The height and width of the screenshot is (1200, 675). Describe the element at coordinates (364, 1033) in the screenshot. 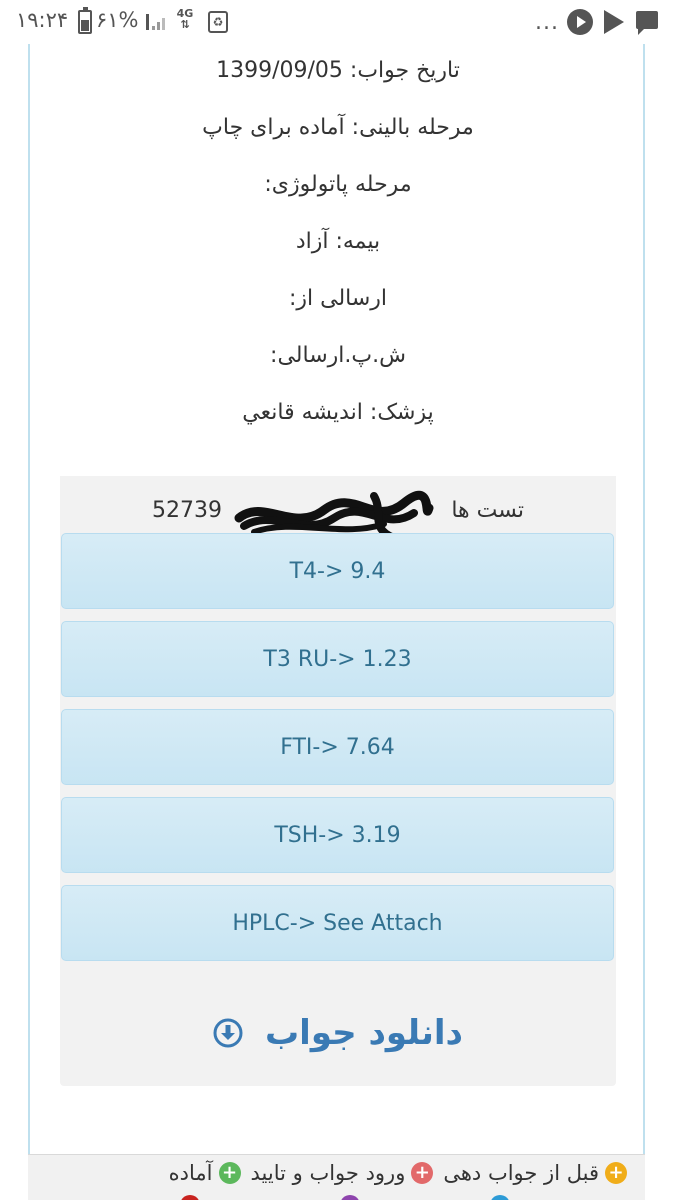

I see `download-answer-label: دانلود جواب` at that location.